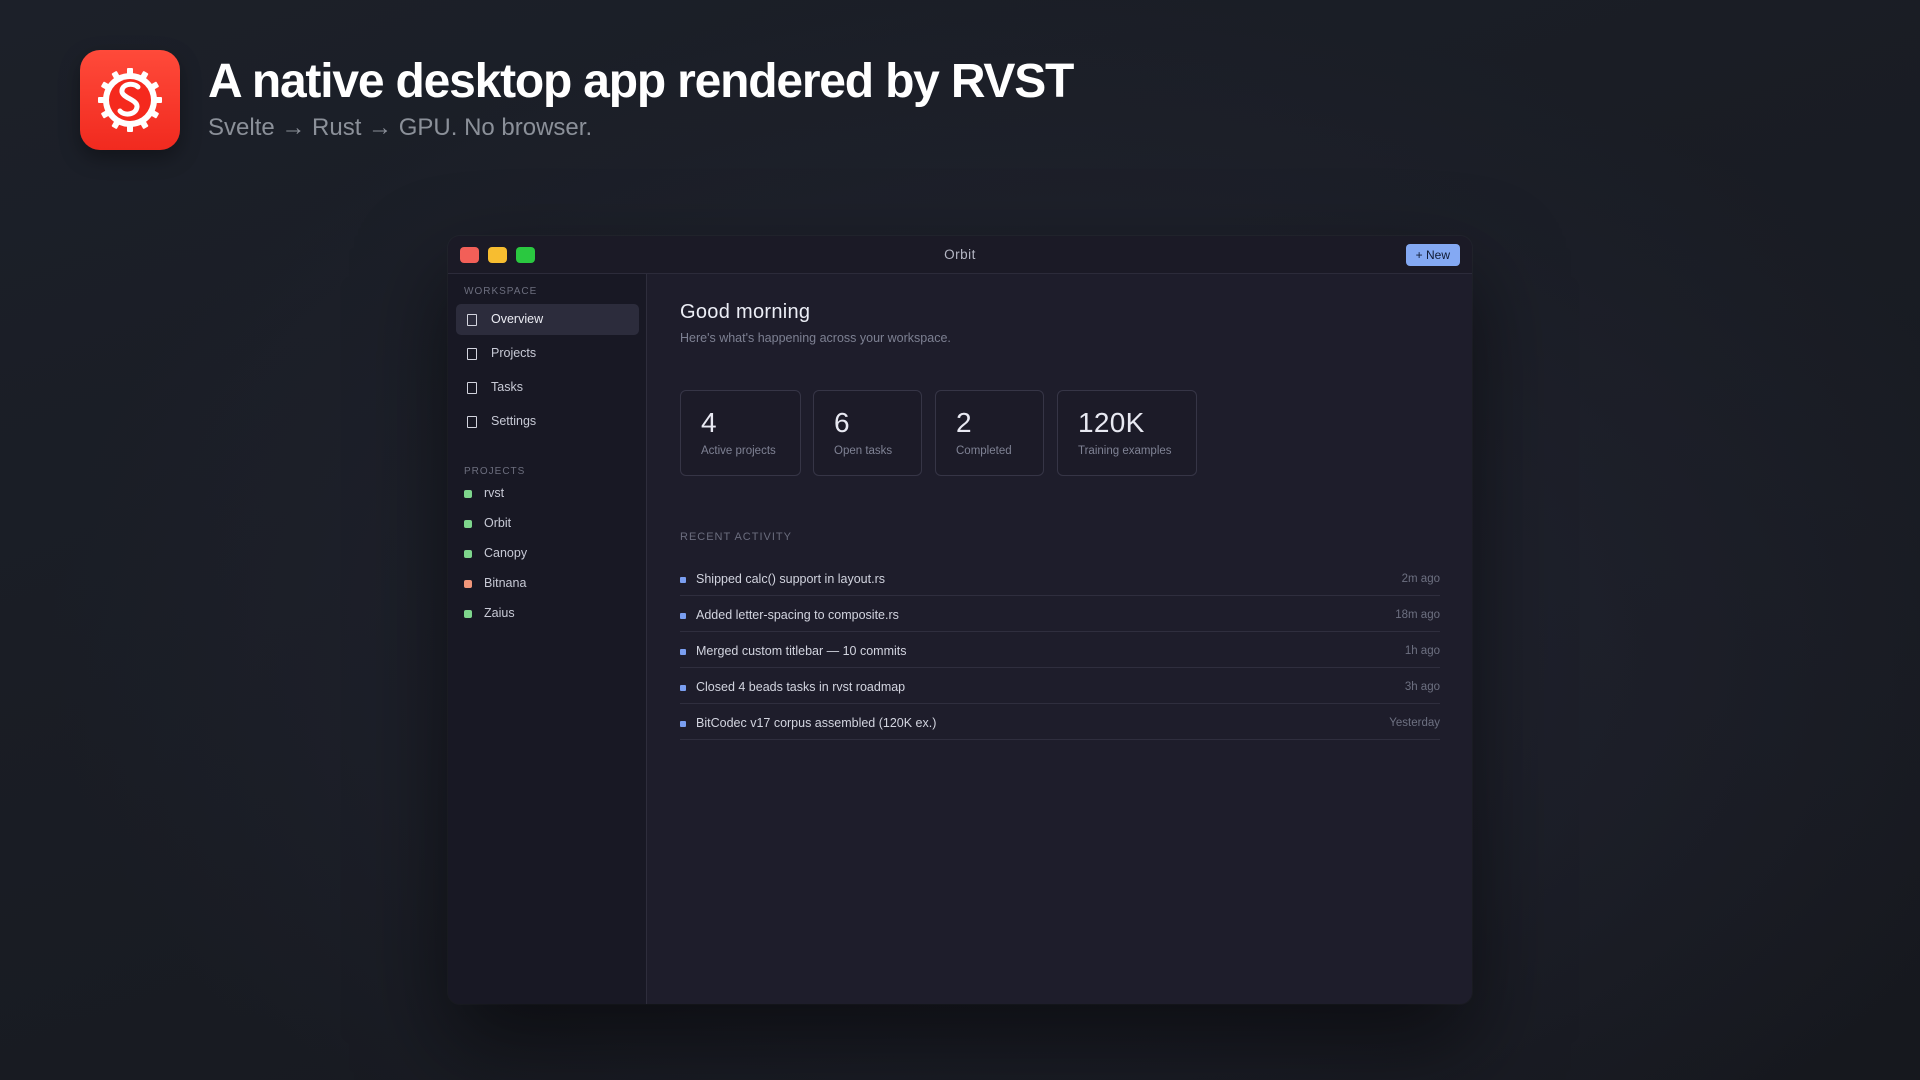 The width and height of the screenshot is (1920, 1080). What do you see at coordinates (736, 537) in the screenshot?
I see `recent-activity-label: RECENT ACTIVITY` at bounding box center [736, 537].